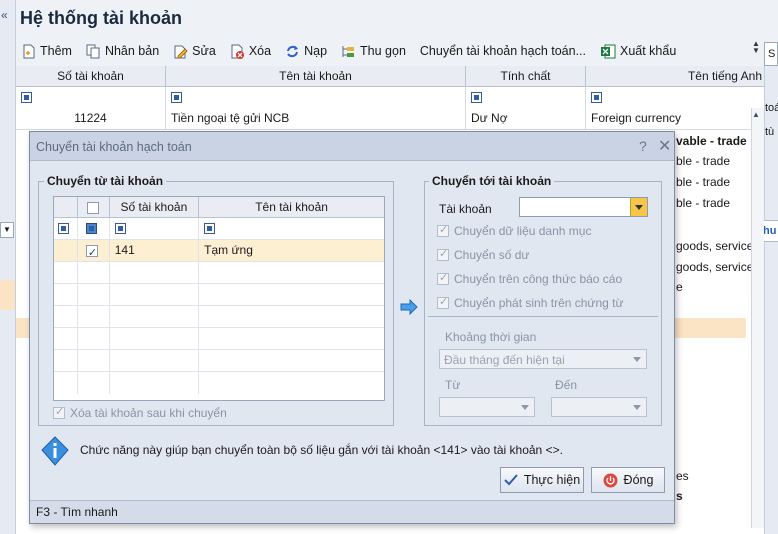 The image size is (778, 534). I want to click on table-row: 141 Tạm ứng, so click(219, 252).